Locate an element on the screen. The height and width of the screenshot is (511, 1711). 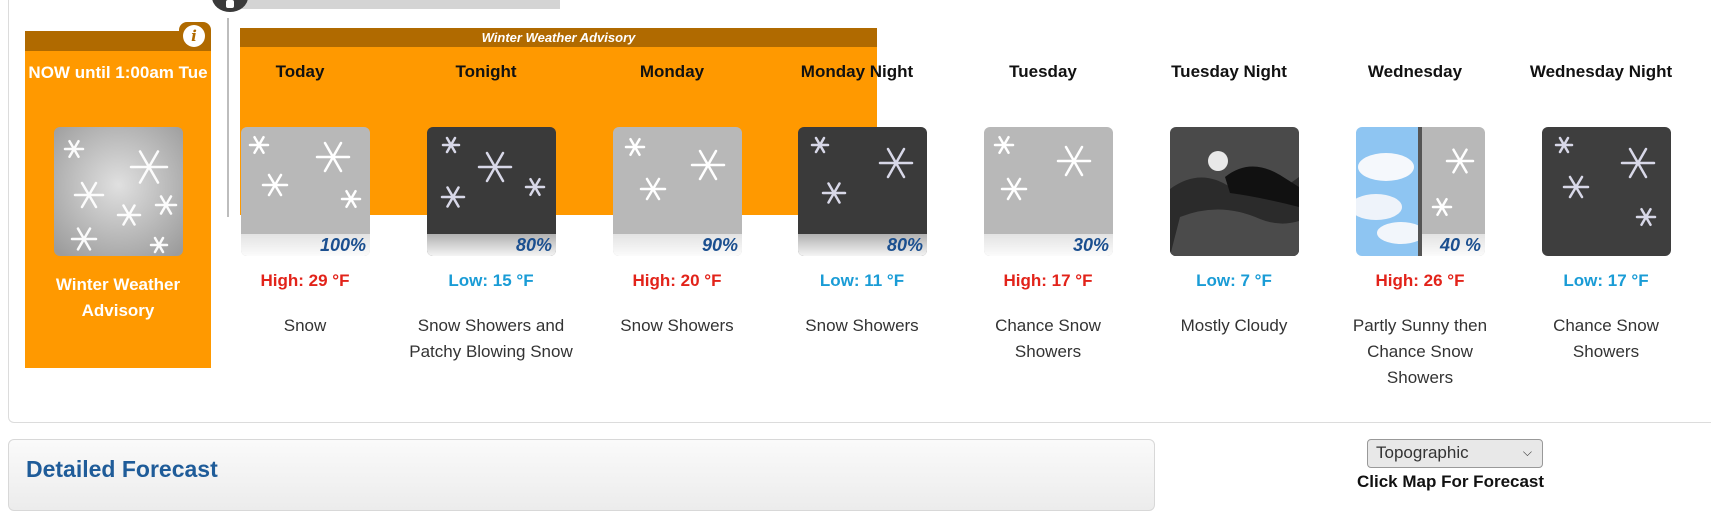
temperature: Low: 11 °F is located at coordinates (862, 280).